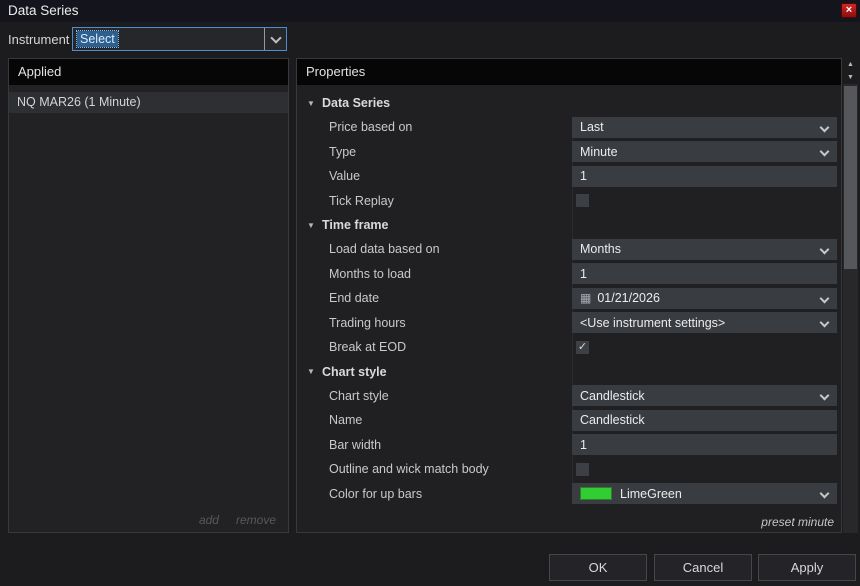 The image size is (860, 586). What do you see at coordinates (359, 395) in the screenshot?
I see `property-label: Chart style` at bounding box center [359, 395].